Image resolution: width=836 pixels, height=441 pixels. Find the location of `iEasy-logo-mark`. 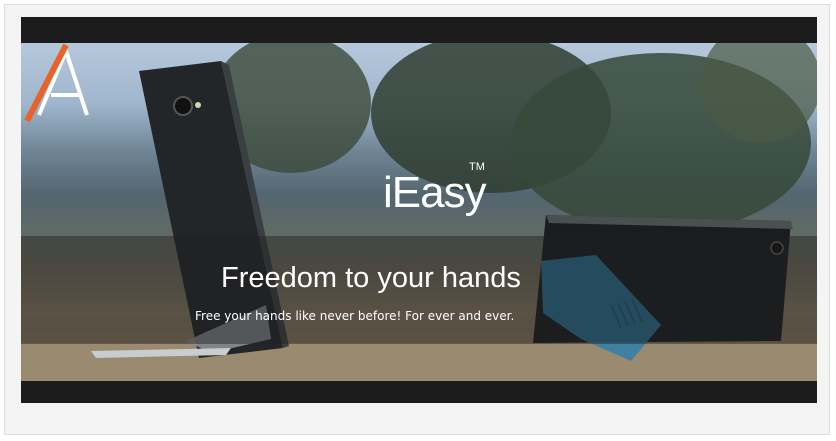

iEasy-logo-mark is located at coordinates (56, 83).